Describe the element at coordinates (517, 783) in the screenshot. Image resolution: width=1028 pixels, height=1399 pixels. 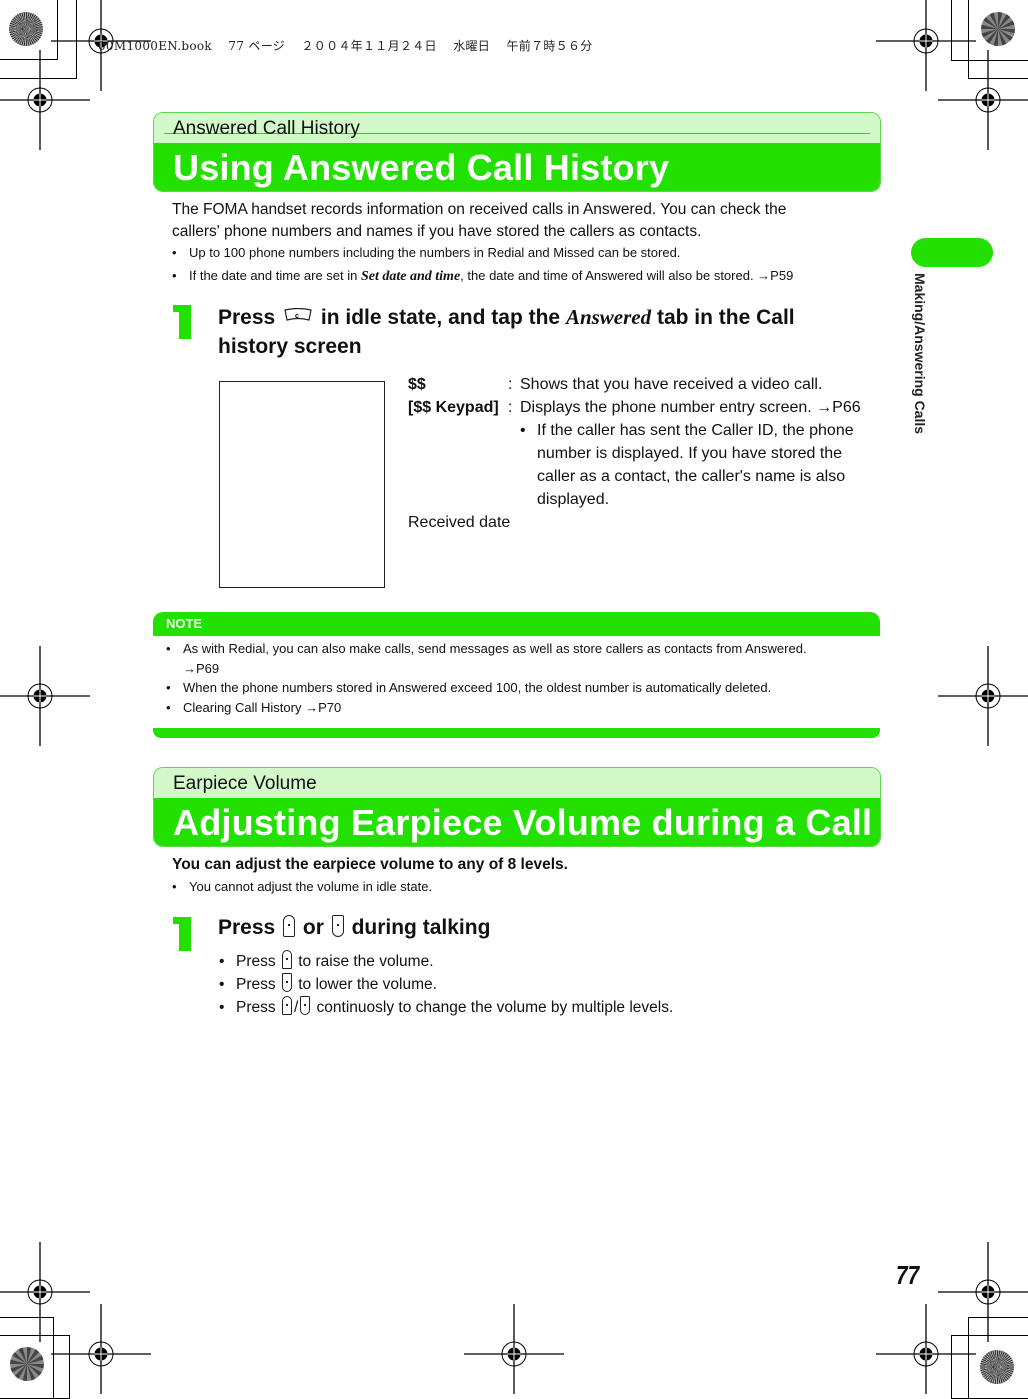
I see `section-subtitle-bar: Earpiece Volume` at that location.